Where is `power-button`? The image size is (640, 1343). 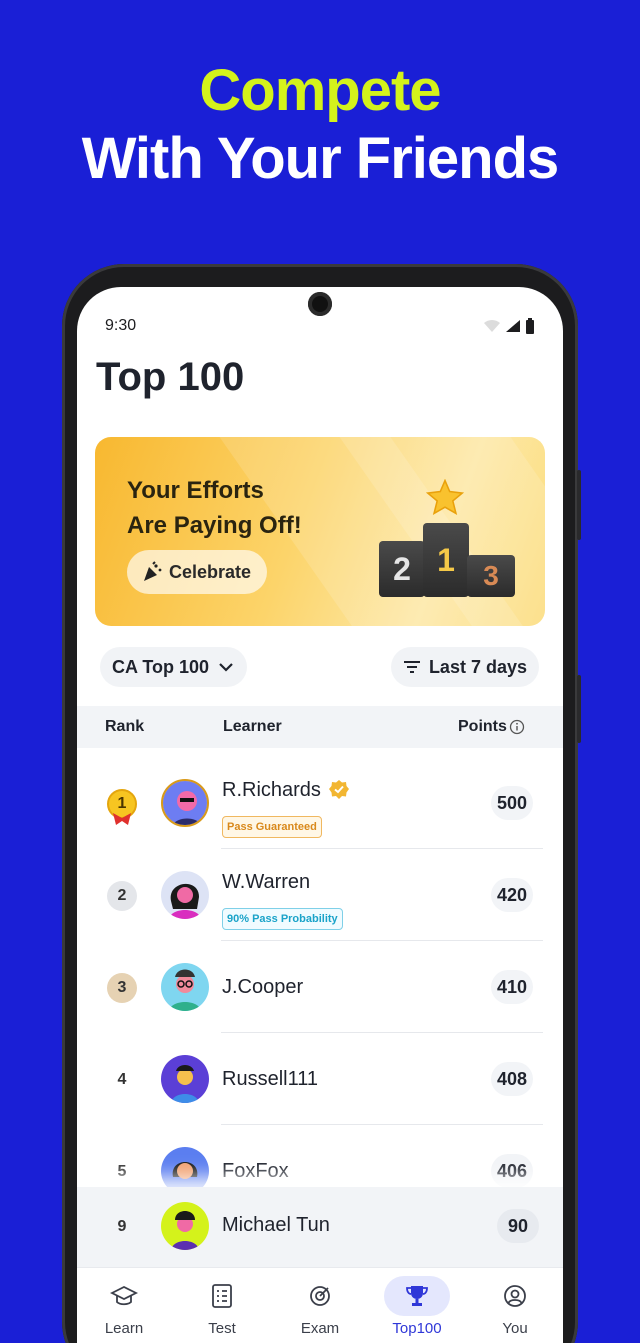 power-button is located at coordinates (579, 709).